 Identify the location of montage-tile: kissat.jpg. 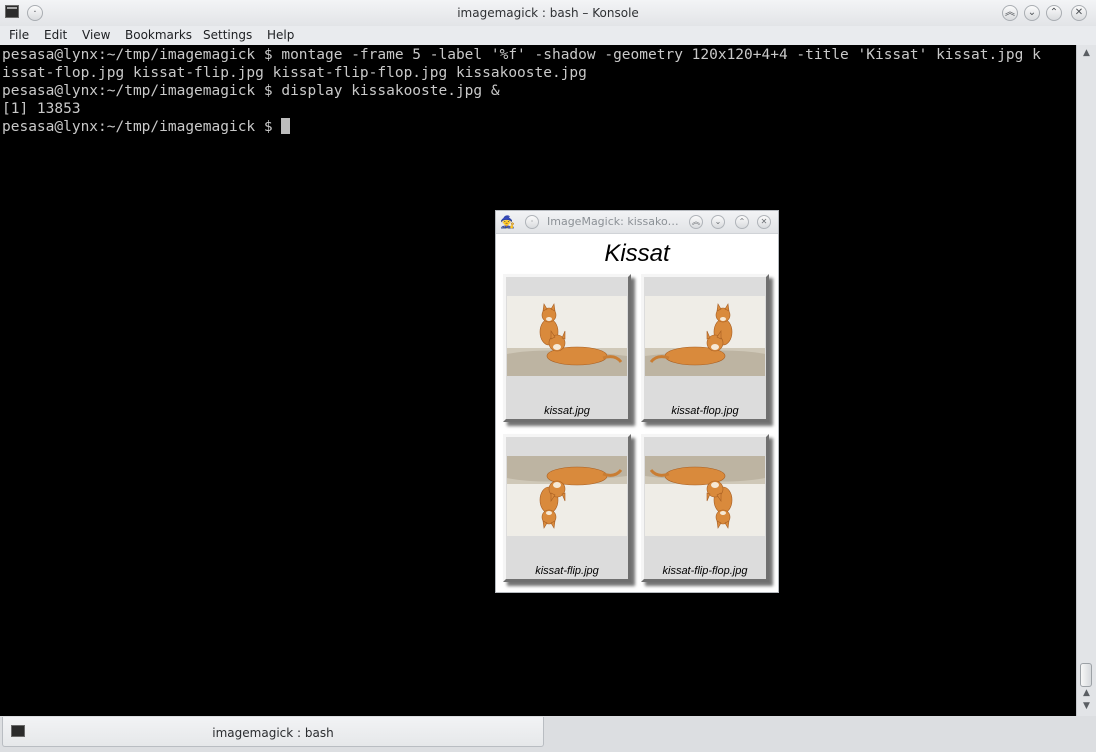
(567, 348).